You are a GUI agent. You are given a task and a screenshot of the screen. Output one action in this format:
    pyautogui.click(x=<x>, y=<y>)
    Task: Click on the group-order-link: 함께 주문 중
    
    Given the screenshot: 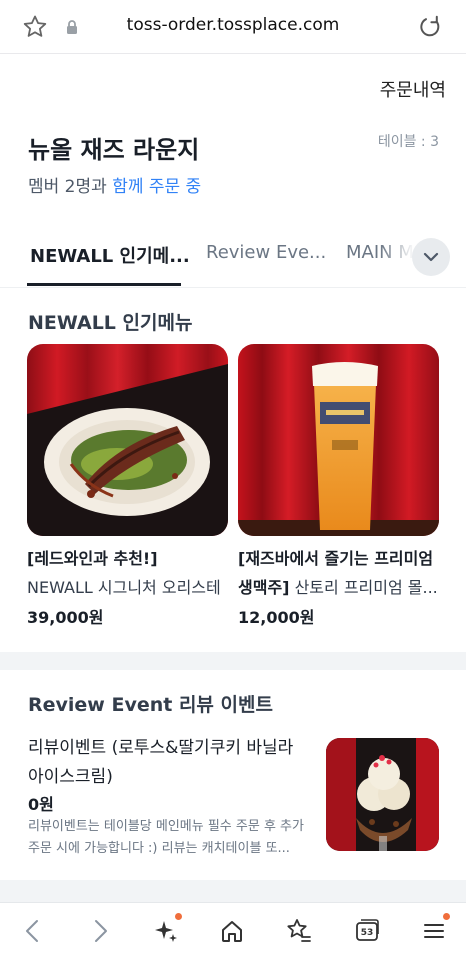 What is the action you would take?
    pyautogui.click(x=156, y=187)
    